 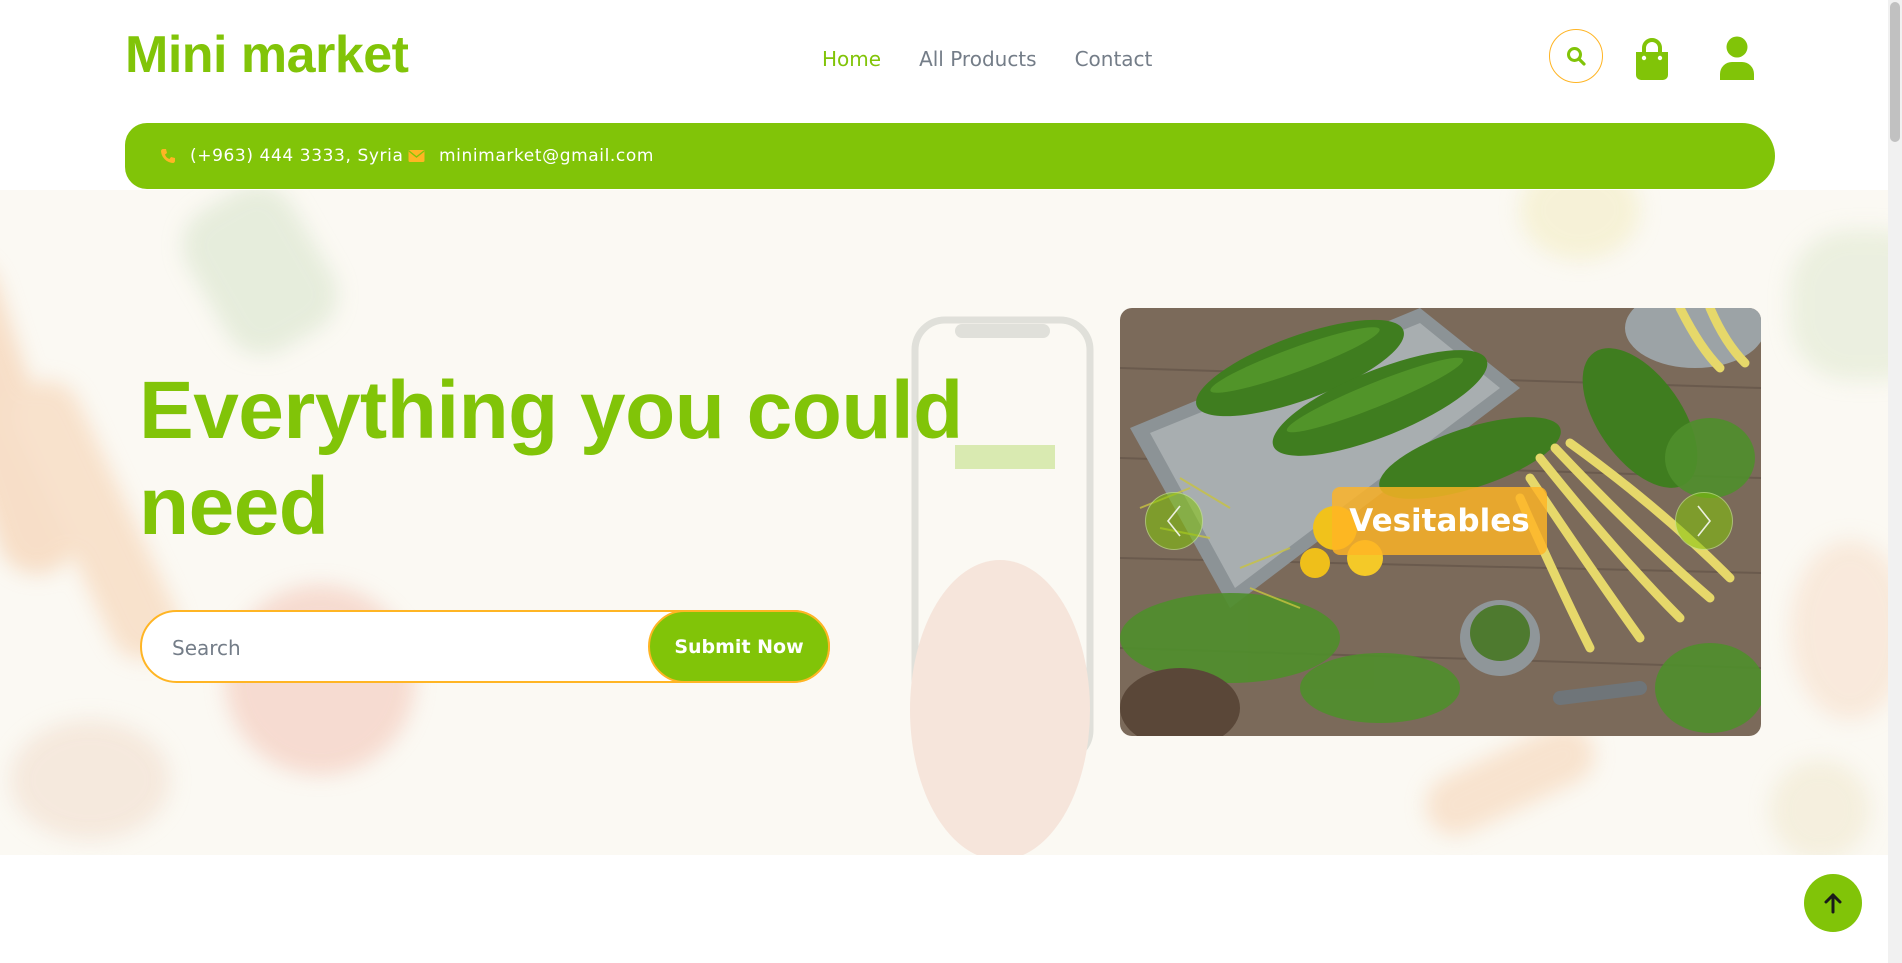 I want to click on arrow-up-icon, so click(x=1833, y=903).